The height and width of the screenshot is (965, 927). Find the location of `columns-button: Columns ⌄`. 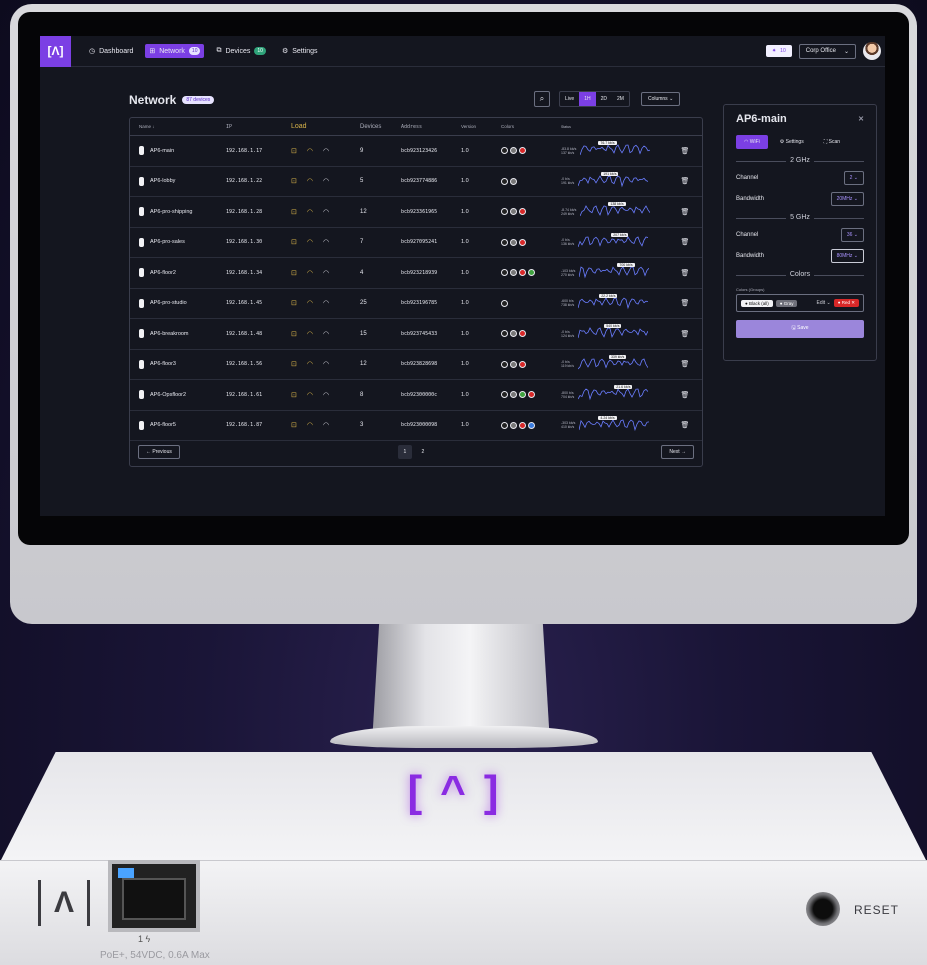

columns-button: Columns ⌄ is located at coordinates (660, 99).